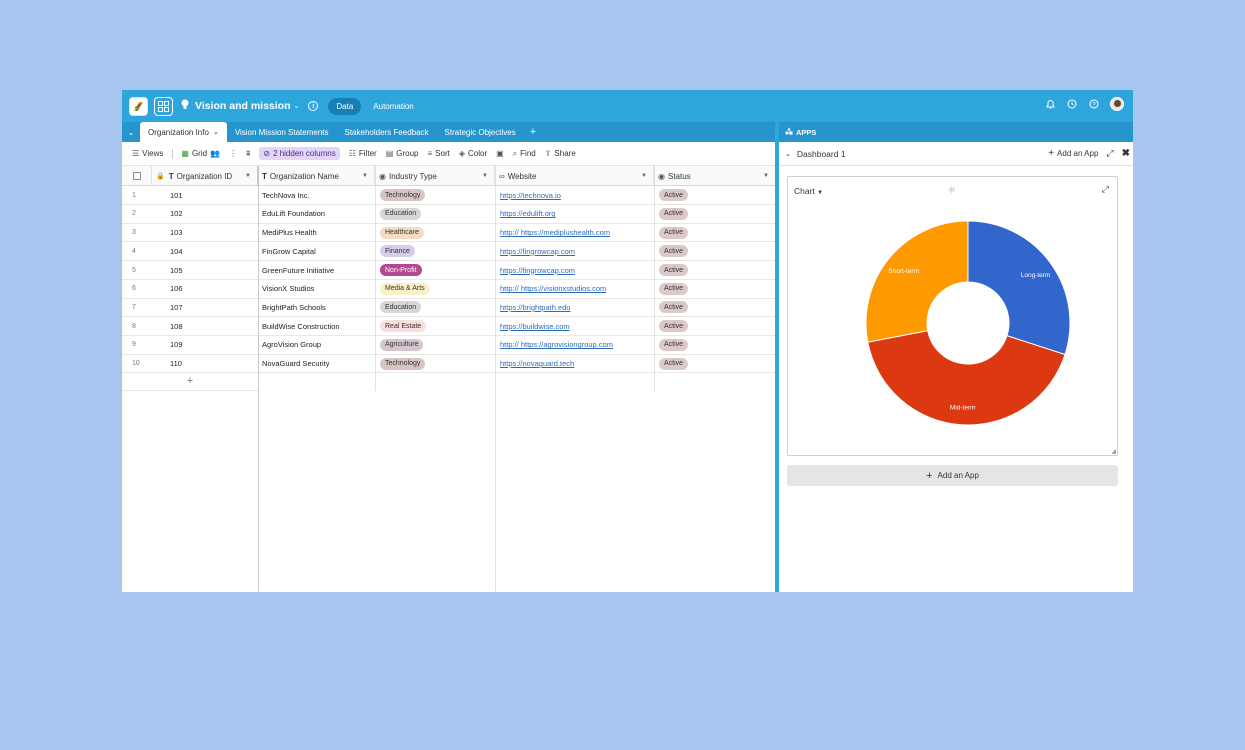 The image size is (1245, 750). I want to click on organization-name-cell: AgroVision Group, so click(316, 345).